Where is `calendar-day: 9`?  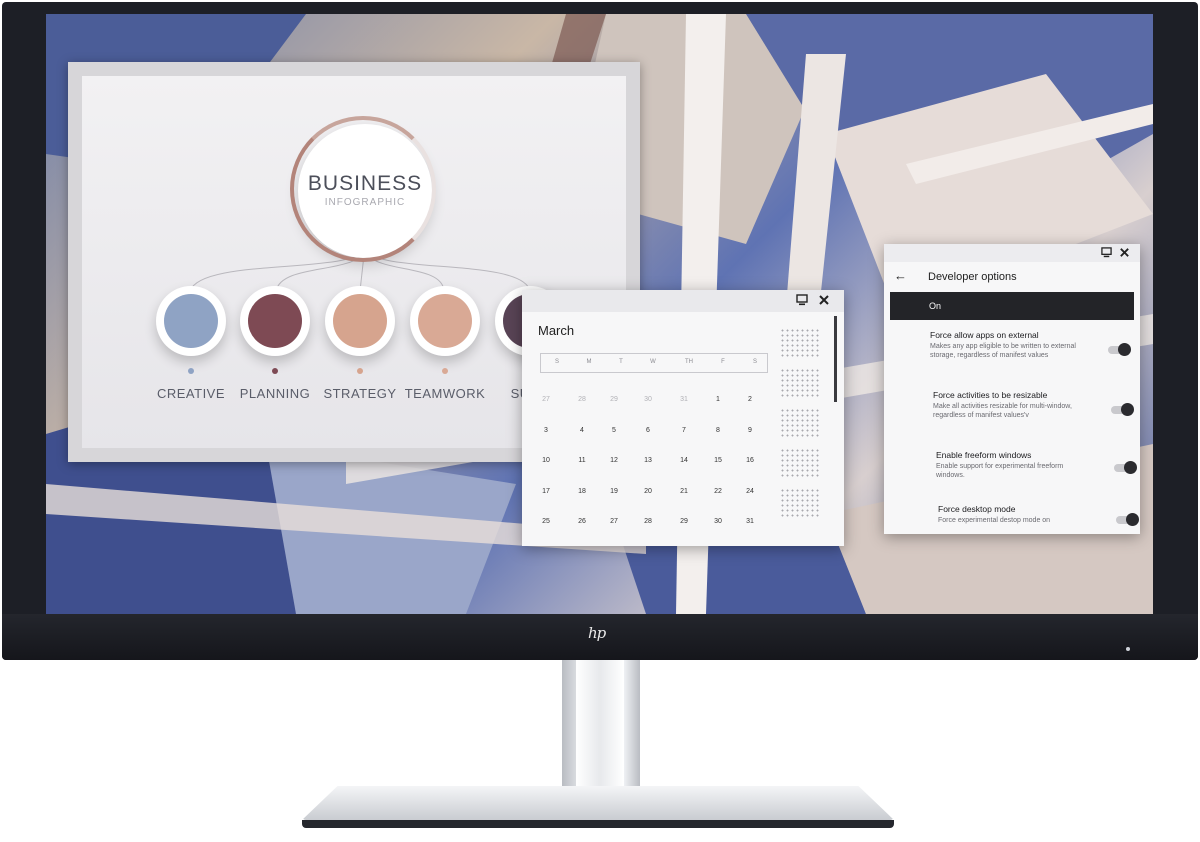
calendar-day: 9 is located at coordinates (750, 430).